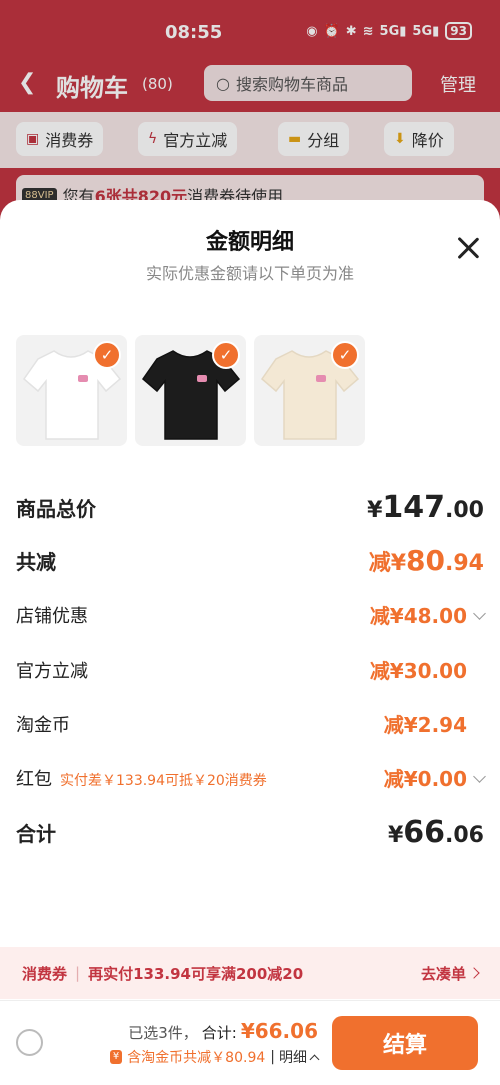 The height and width of the screenshot is (1085, 500). Describe the element at coordinates (52, 616) in the screenshot. I see `store-discount-label: 店铺优惠` at that location.